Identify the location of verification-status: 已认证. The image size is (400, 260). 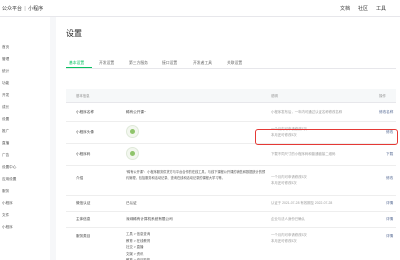
(131, 203).